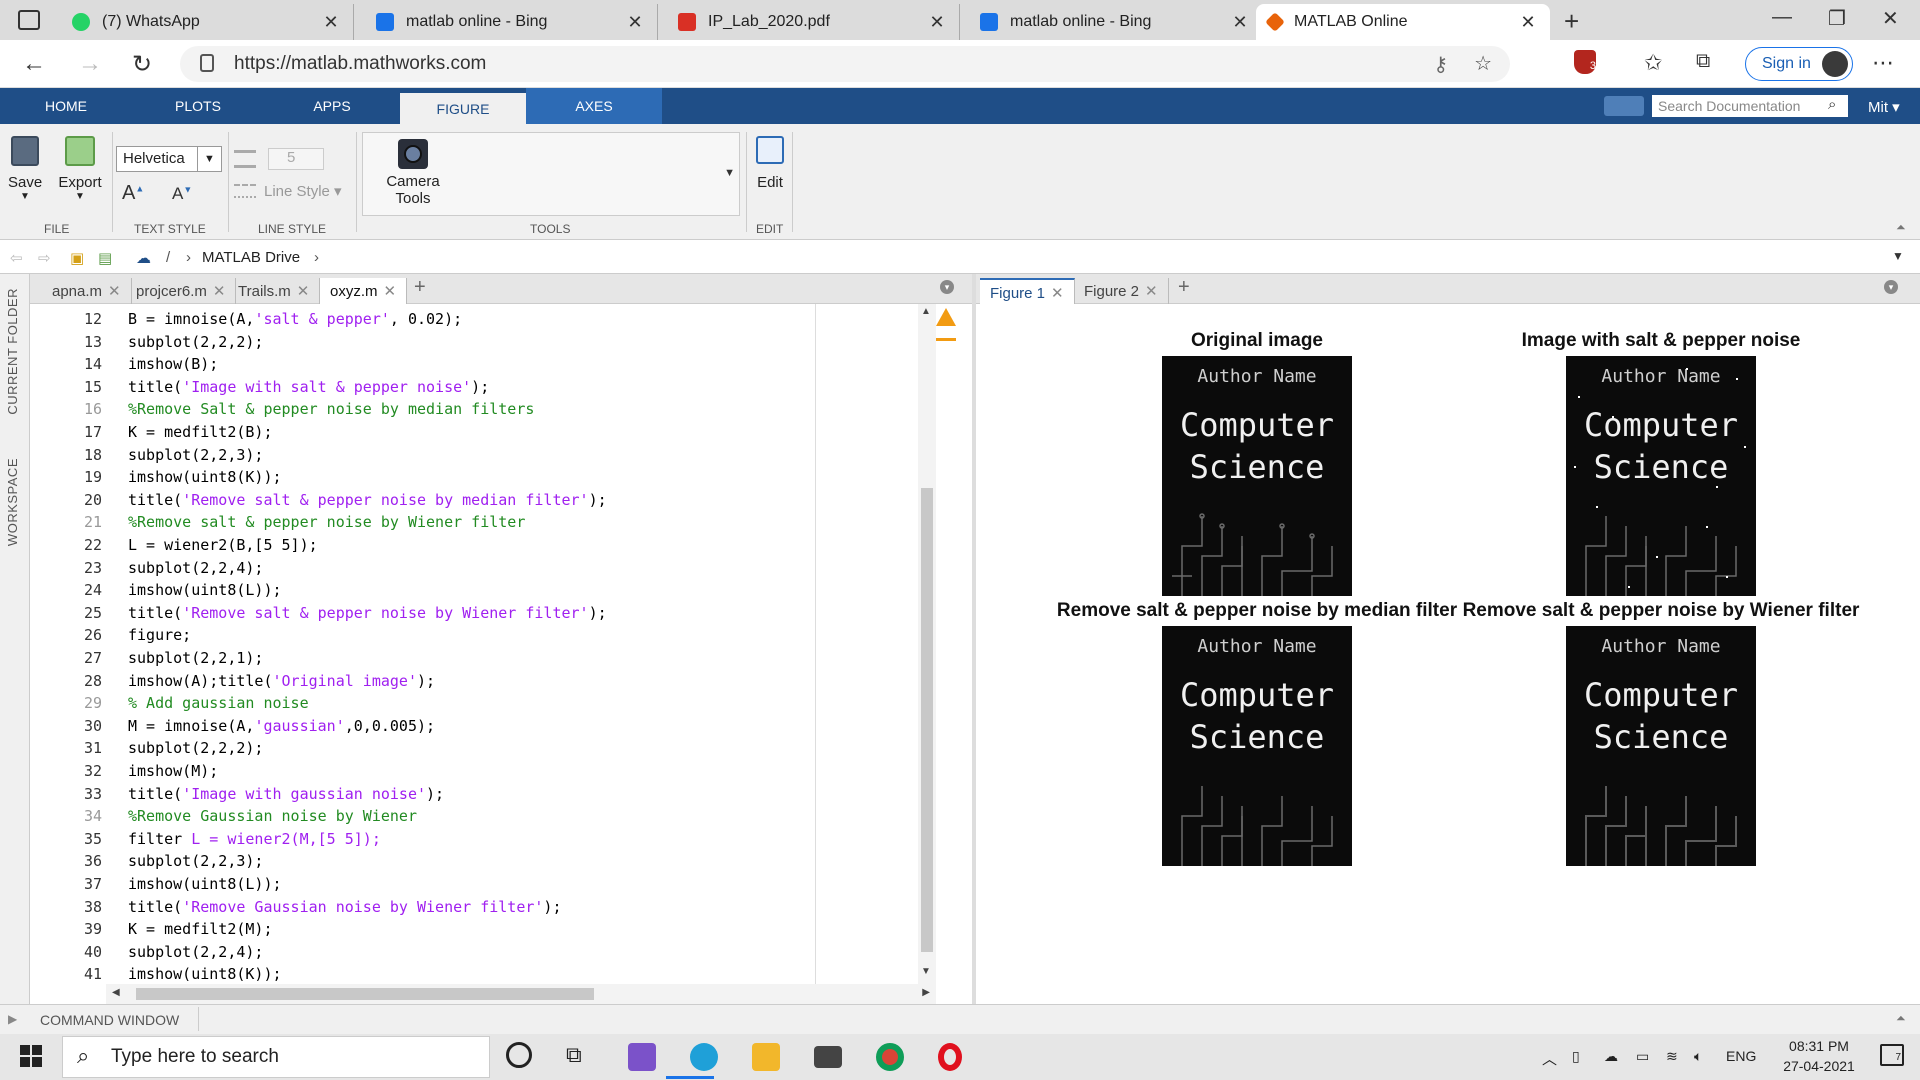  Describe the element at coordinates (519, 1055) in the screenshot. I see `cortana-icon` at that location.